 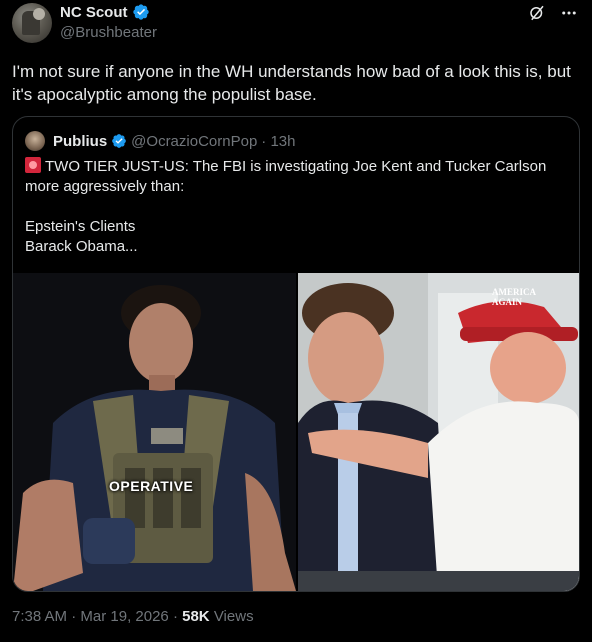 I want to click on tweet-meta: 7:38 AM · Mar 19, 2026 · 58K Views, so click(x=133, y=616).